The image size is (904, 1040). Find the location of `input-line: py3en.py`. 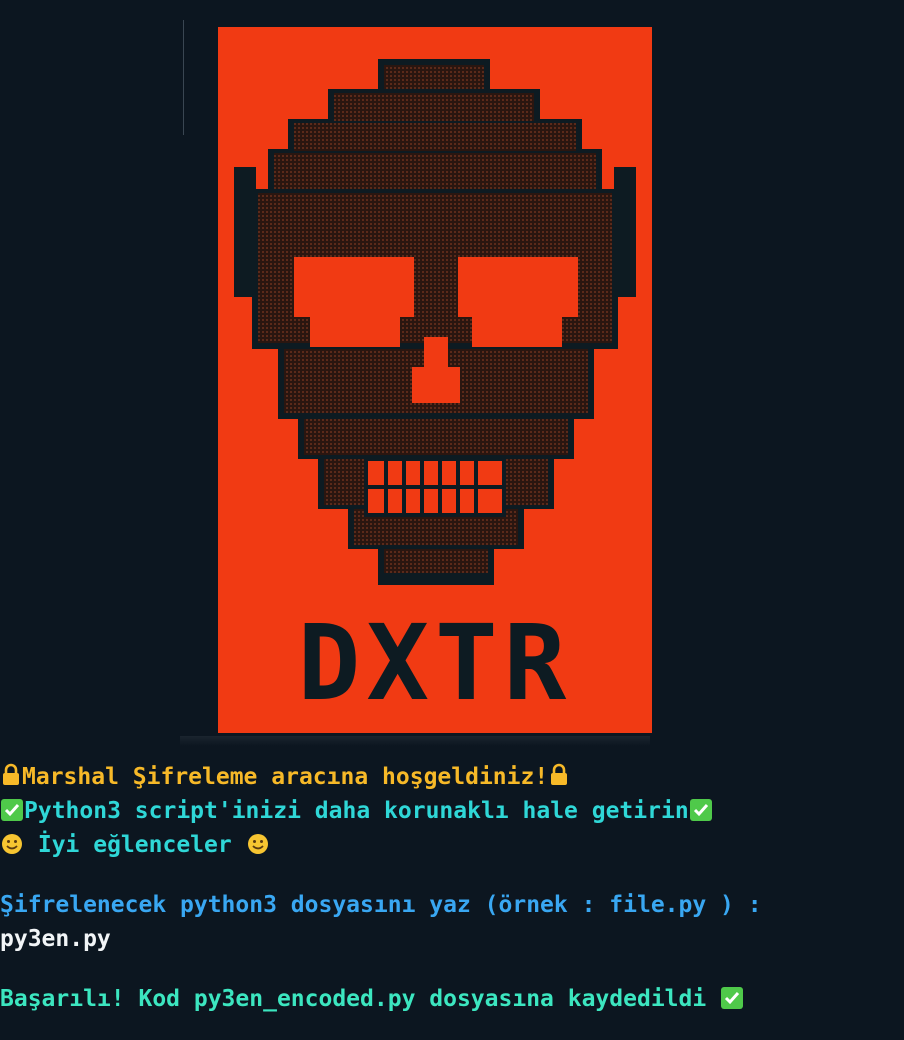

input-line: py3en.py is located at coordinates (452, 939).